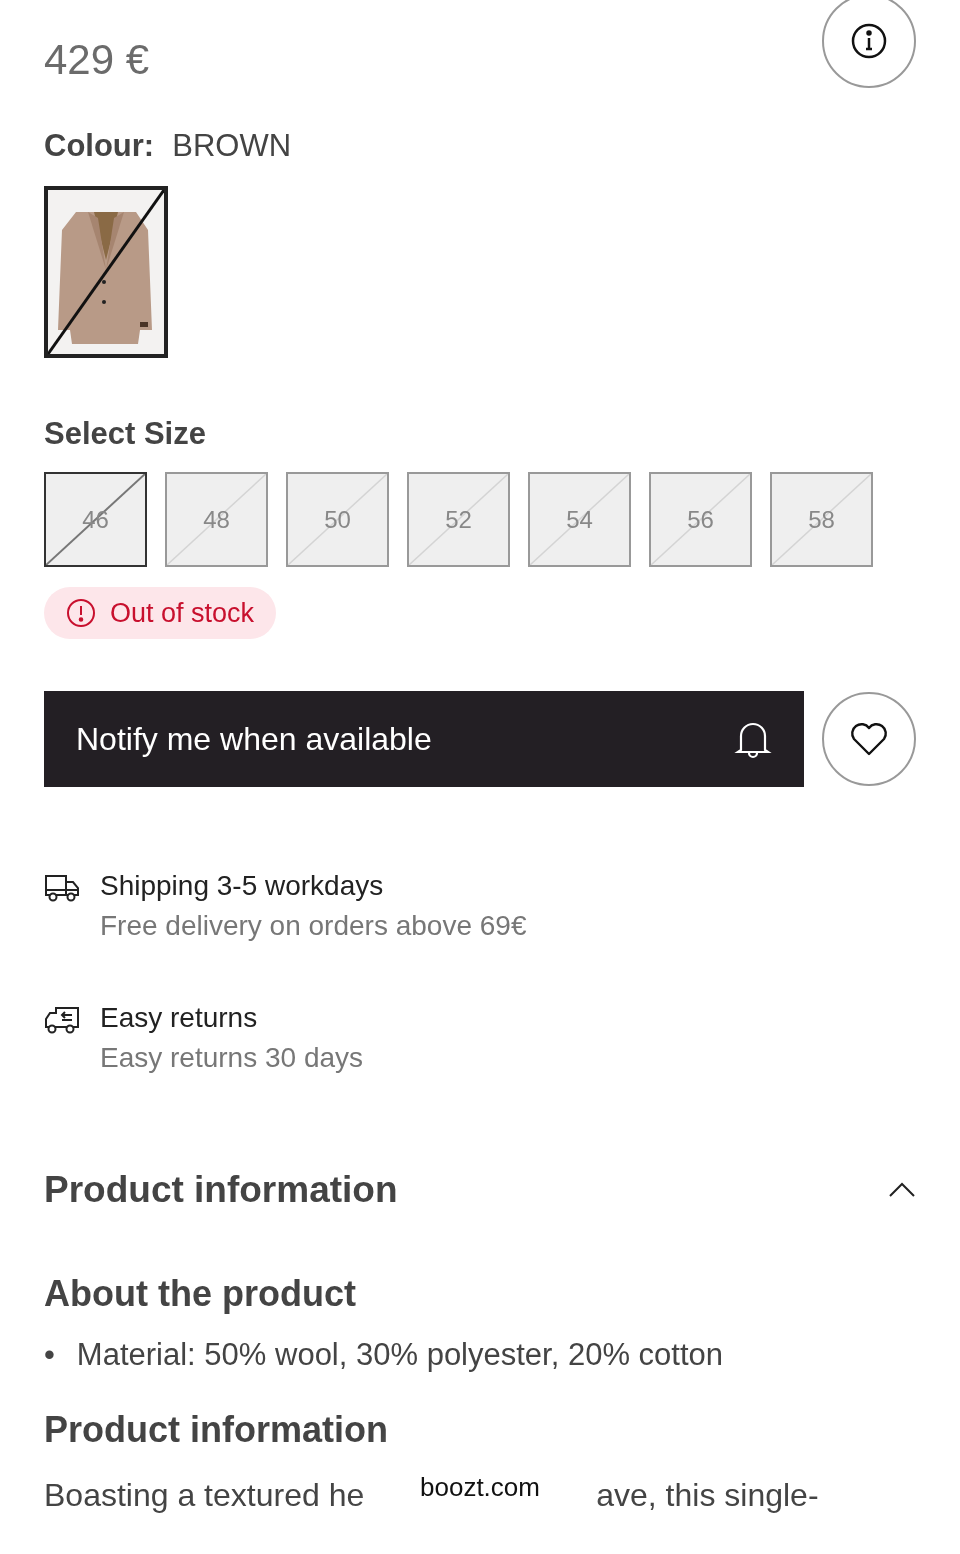 This screenshot has width=960, height=1554. What do you see at coordinates (125, 434) in the screenshot?
I see `size-title: Select Size` at bounding box center [125, 434].